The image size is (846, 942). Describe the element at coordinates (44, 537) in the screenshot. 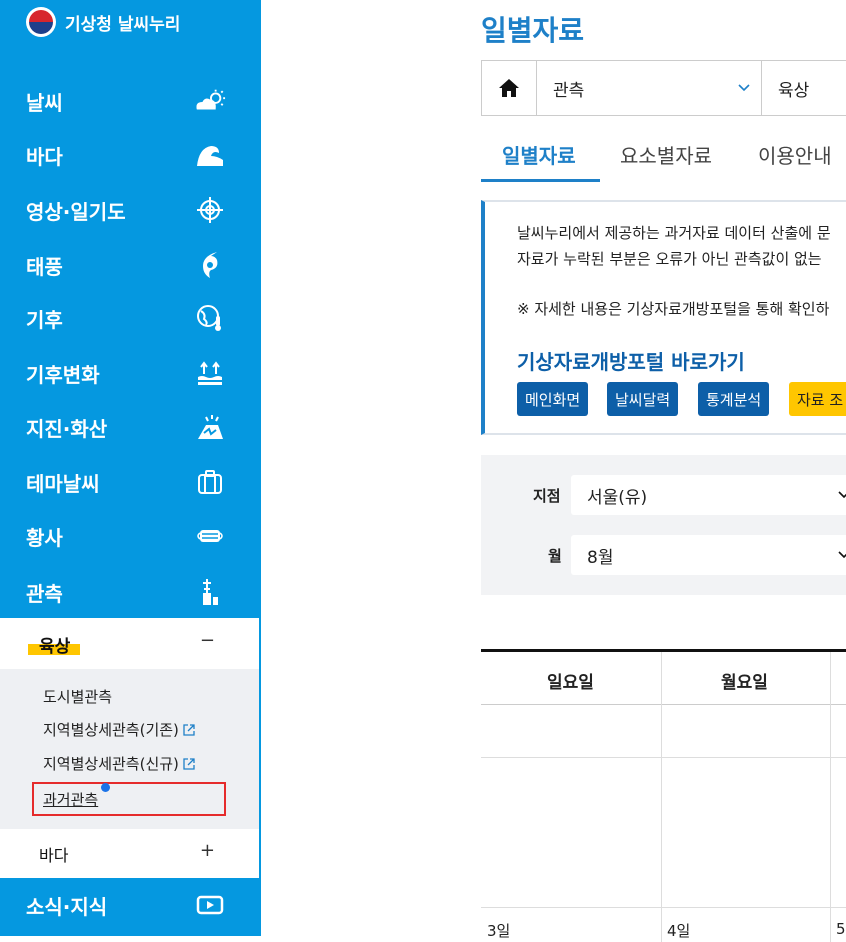

I see `sidebar-item-label: 황사` at that location.